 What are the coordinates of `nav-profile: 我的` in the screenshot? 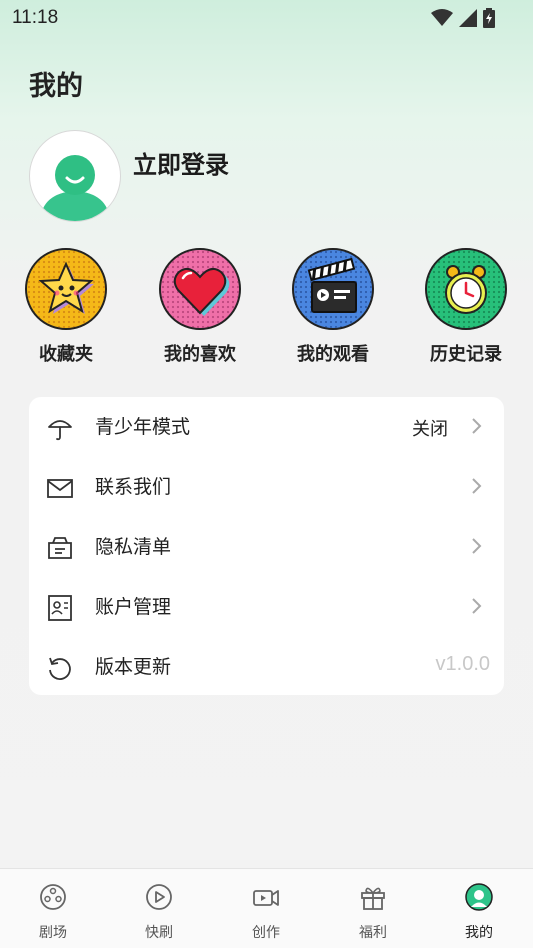 It's located at (479, 908).